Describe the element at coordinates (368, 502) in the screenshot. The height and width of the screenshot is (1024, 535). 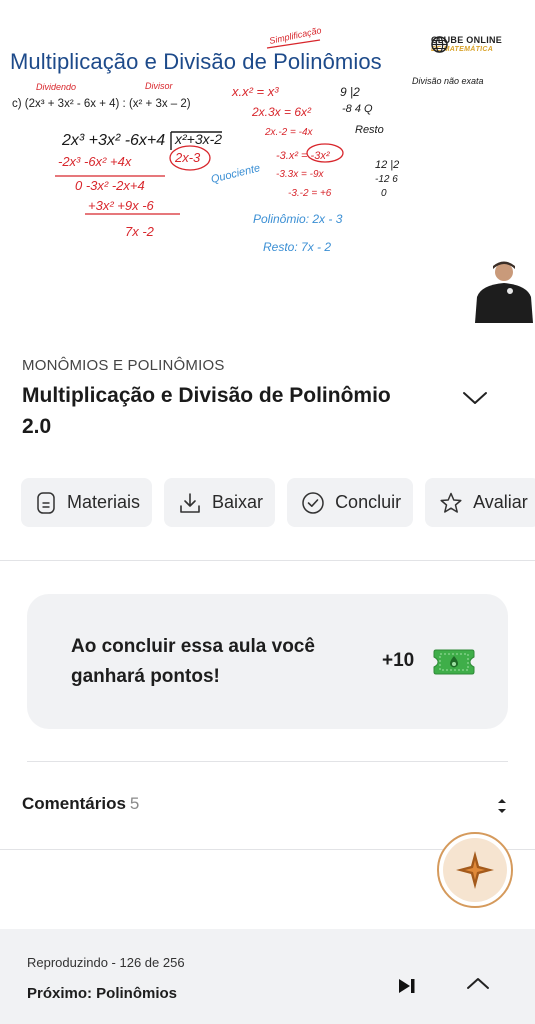
I see `complete-label: Concluir` at that location.